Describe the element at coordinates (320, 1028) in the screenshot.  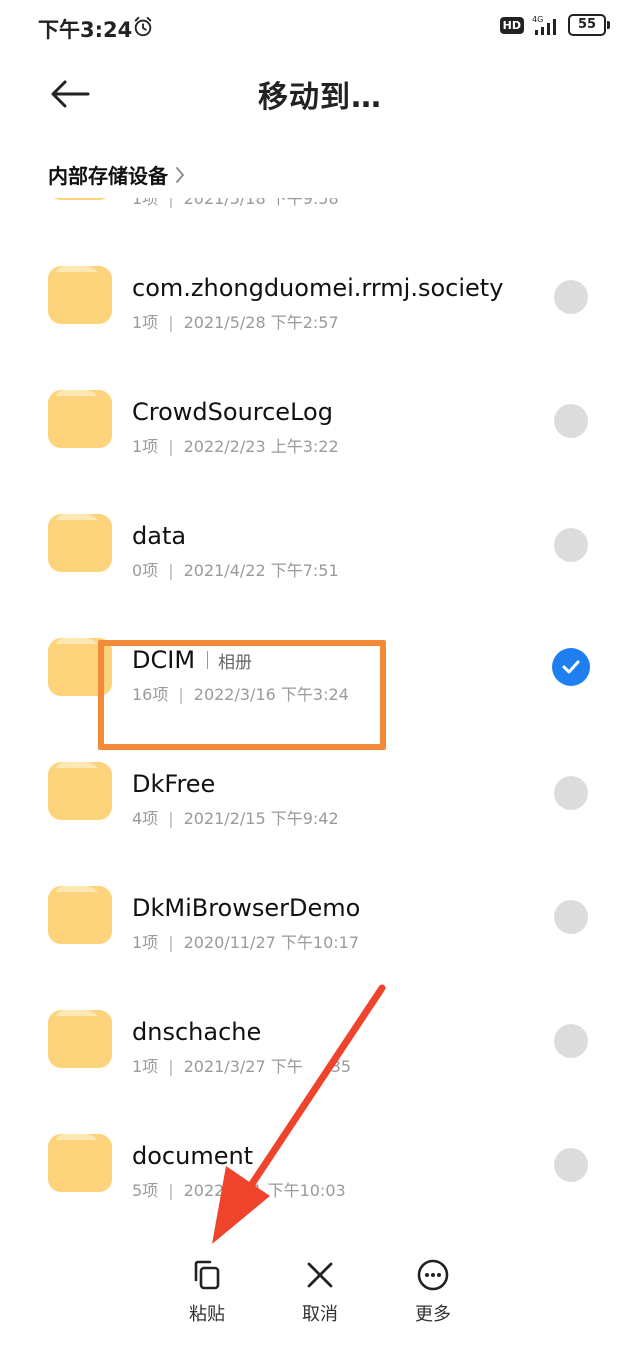
I see `folder-row: dnschache 1项 | 2021/3/27 下午 35` at that location.